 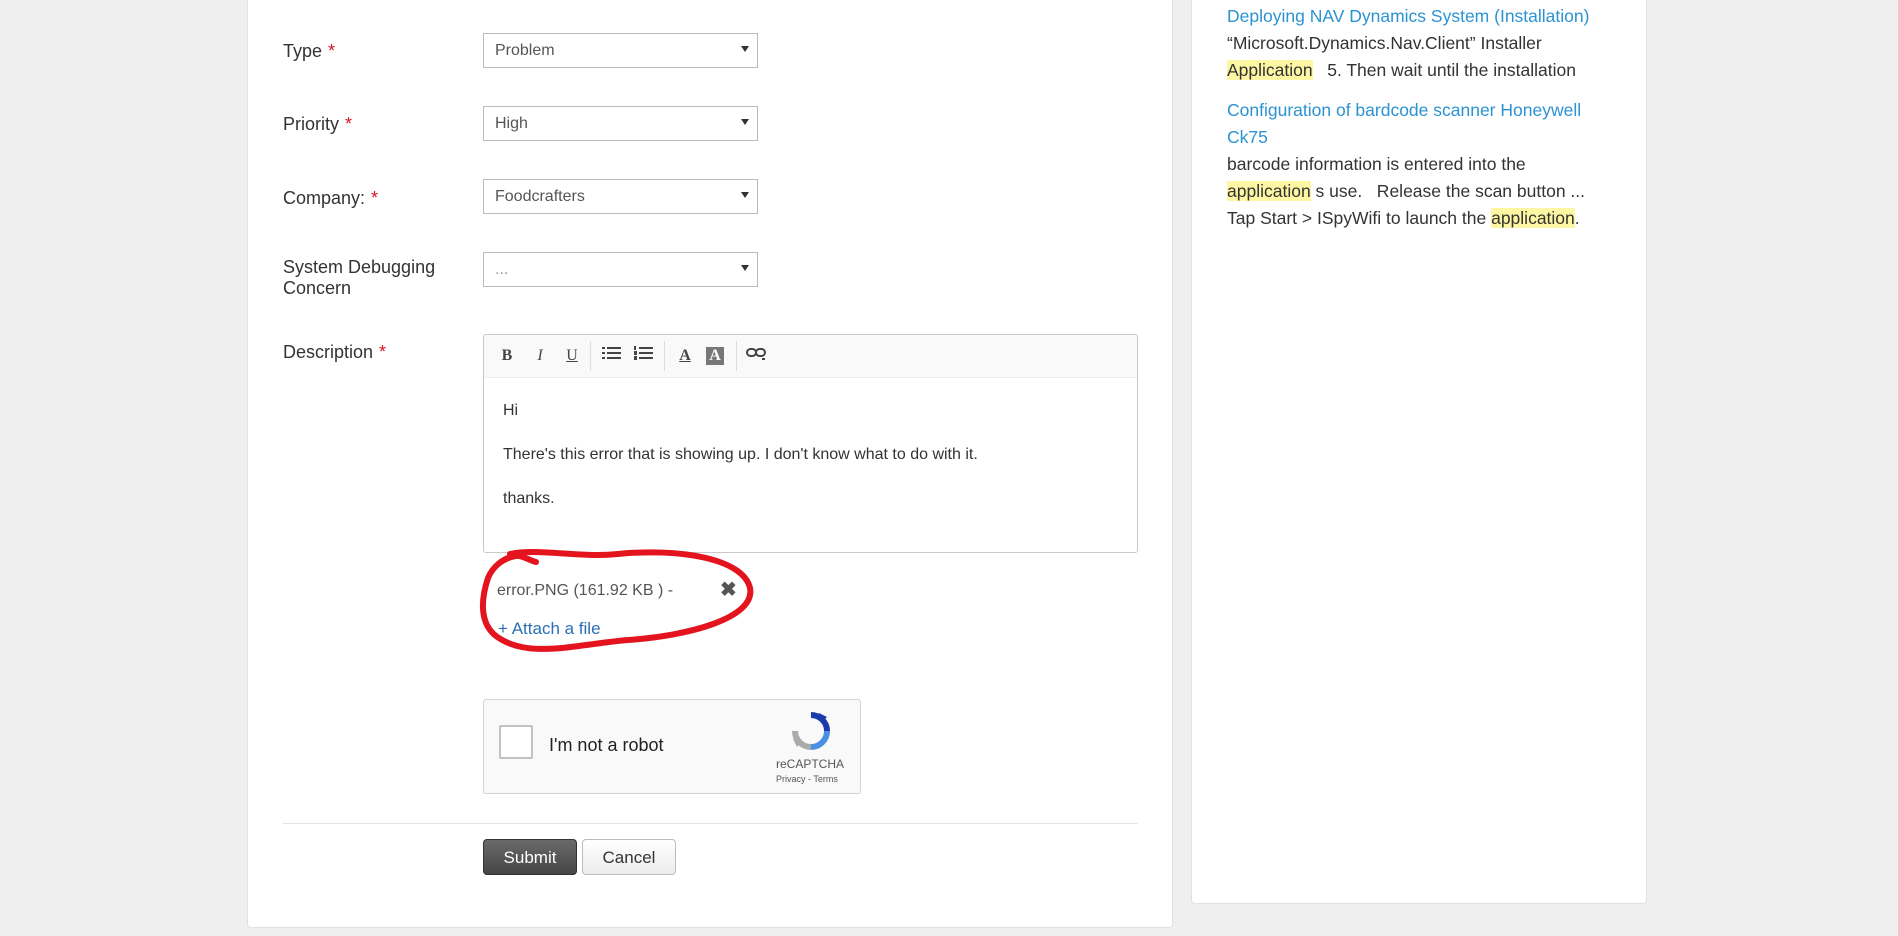 I want to click on kb-snippet: Tap Start > ISpyWifi to launch the, so click(x=1359, y=218).